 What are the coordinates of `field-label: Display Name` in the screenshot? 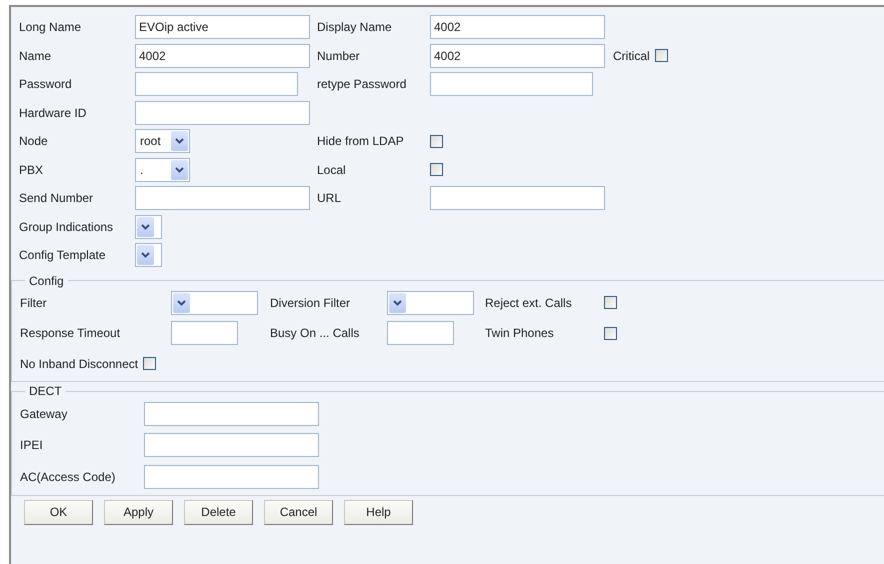 It's located at (355, 27).